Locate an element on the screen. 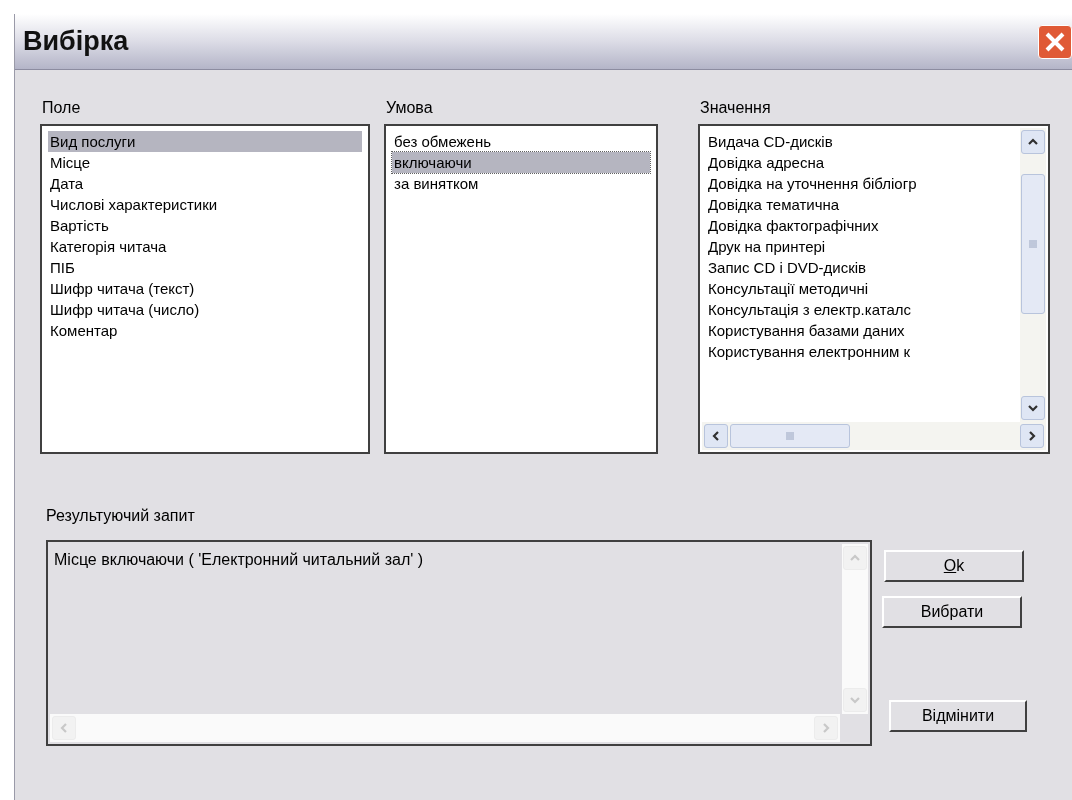  list-label: Значення is located at coordinates (736, 108).